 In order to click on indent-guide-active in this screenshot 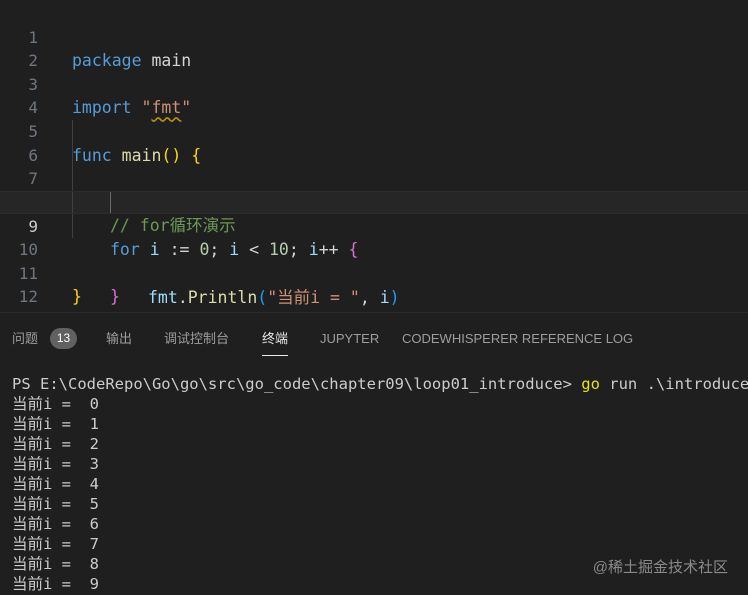, I will do `click(110, 202)`.